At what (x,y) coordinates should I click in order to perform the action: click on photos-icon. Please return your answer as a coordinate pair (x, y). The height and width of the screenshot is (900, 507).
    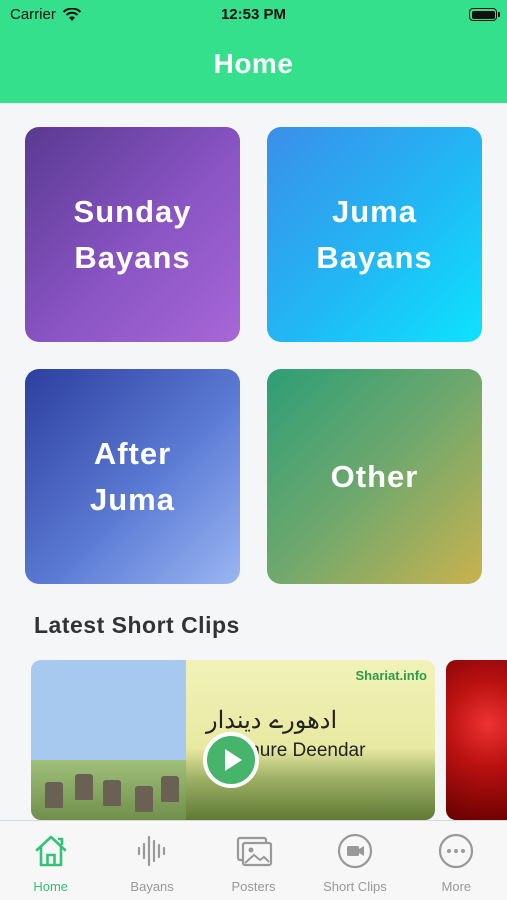
    Looking at the image, I should click on (254, 851).